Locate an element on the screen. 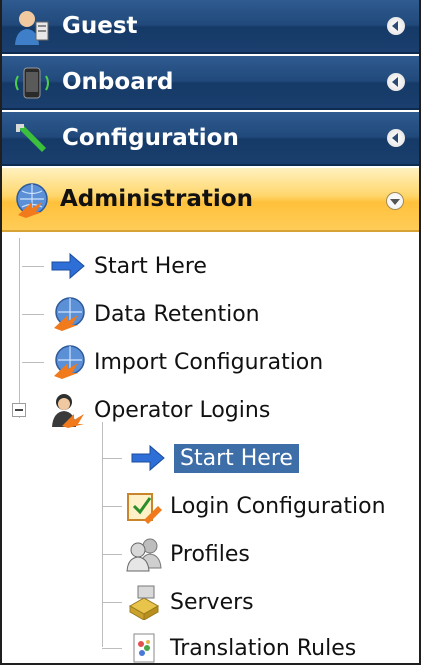  section-label: Onboard is located at coordinates (118, 82).